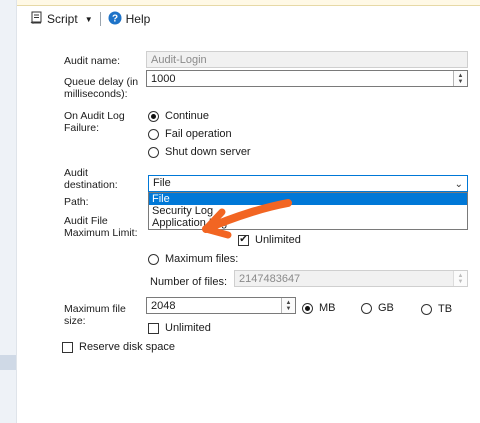  What do you see at coordinates (89, 19) in the screenshot?
I see `chevron-down-icon: ▼` at bounding box center [89, 19].